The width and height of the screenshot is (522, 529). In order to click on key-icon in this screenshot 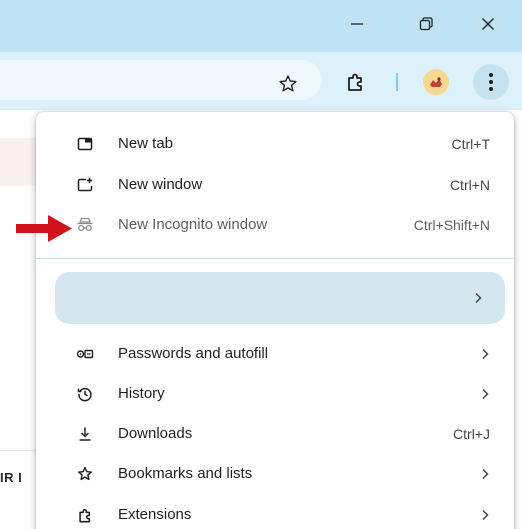, I will do `click(85, 354)`.